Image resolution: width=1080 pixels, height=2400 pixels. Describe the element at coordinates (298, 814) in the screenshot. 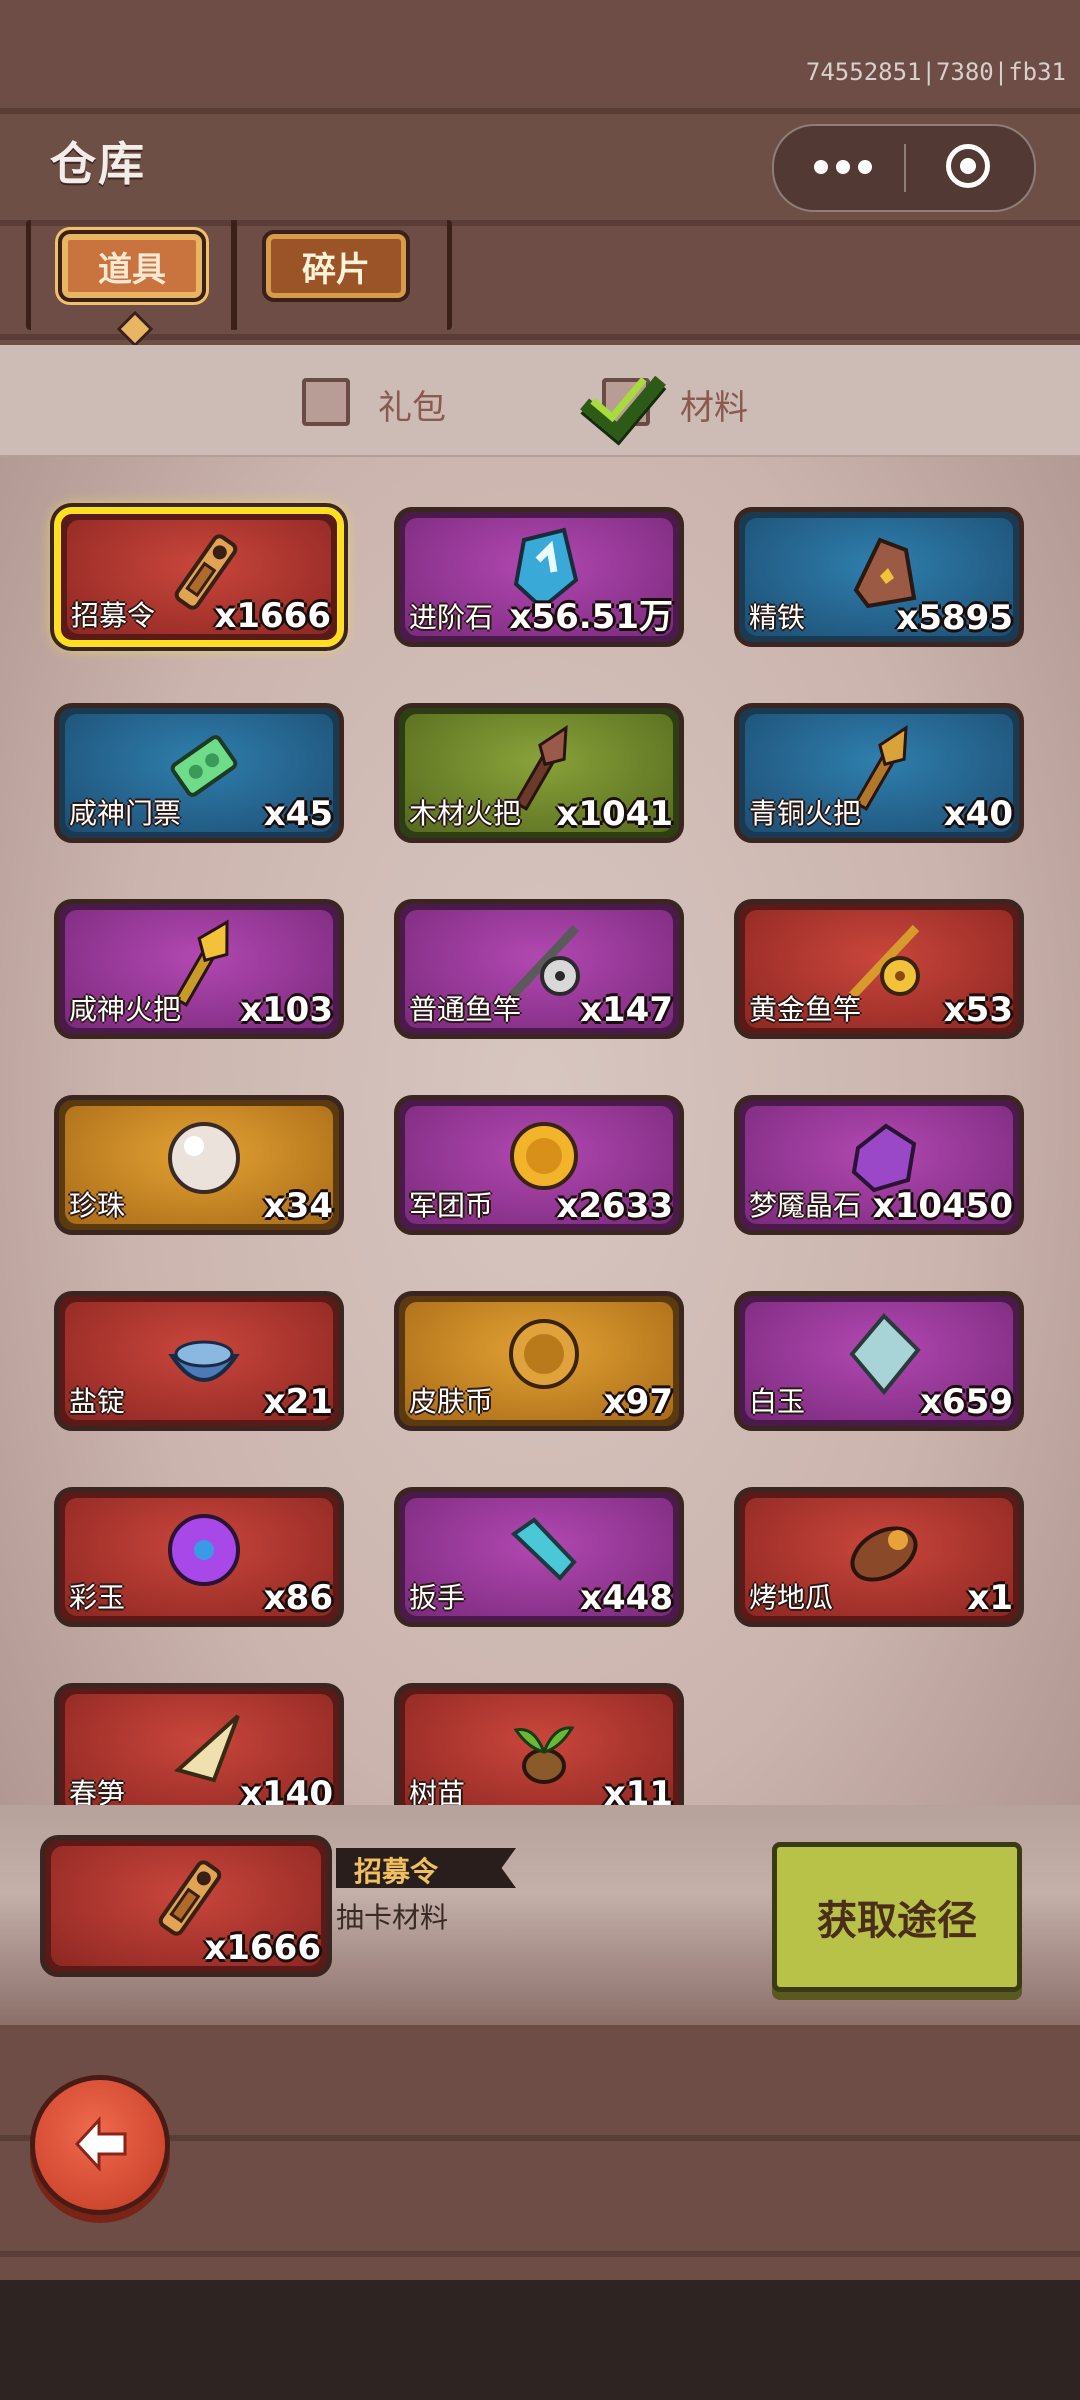

I see `item-count: x45` at that location.